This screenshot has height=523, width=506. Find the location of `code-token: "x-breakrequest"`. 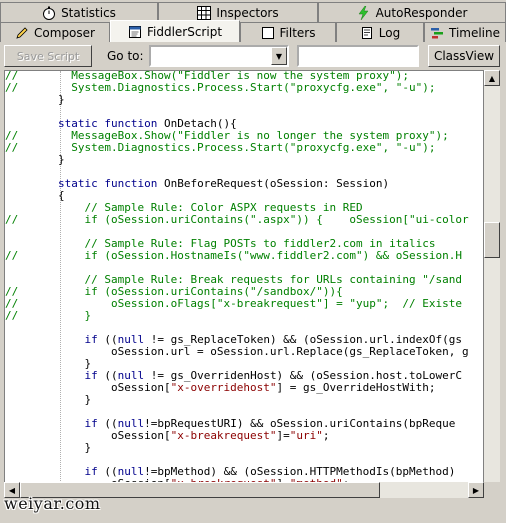

code-token: "x-breakrequest" is located at coordinates (223, 435).